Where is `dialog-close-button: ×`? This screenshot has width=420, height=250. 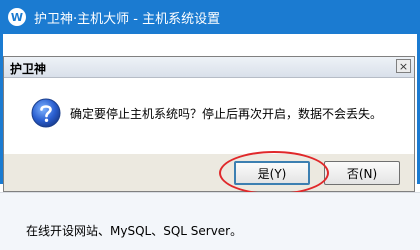
dialog-close-button: × is located at coordinates (403, 66).